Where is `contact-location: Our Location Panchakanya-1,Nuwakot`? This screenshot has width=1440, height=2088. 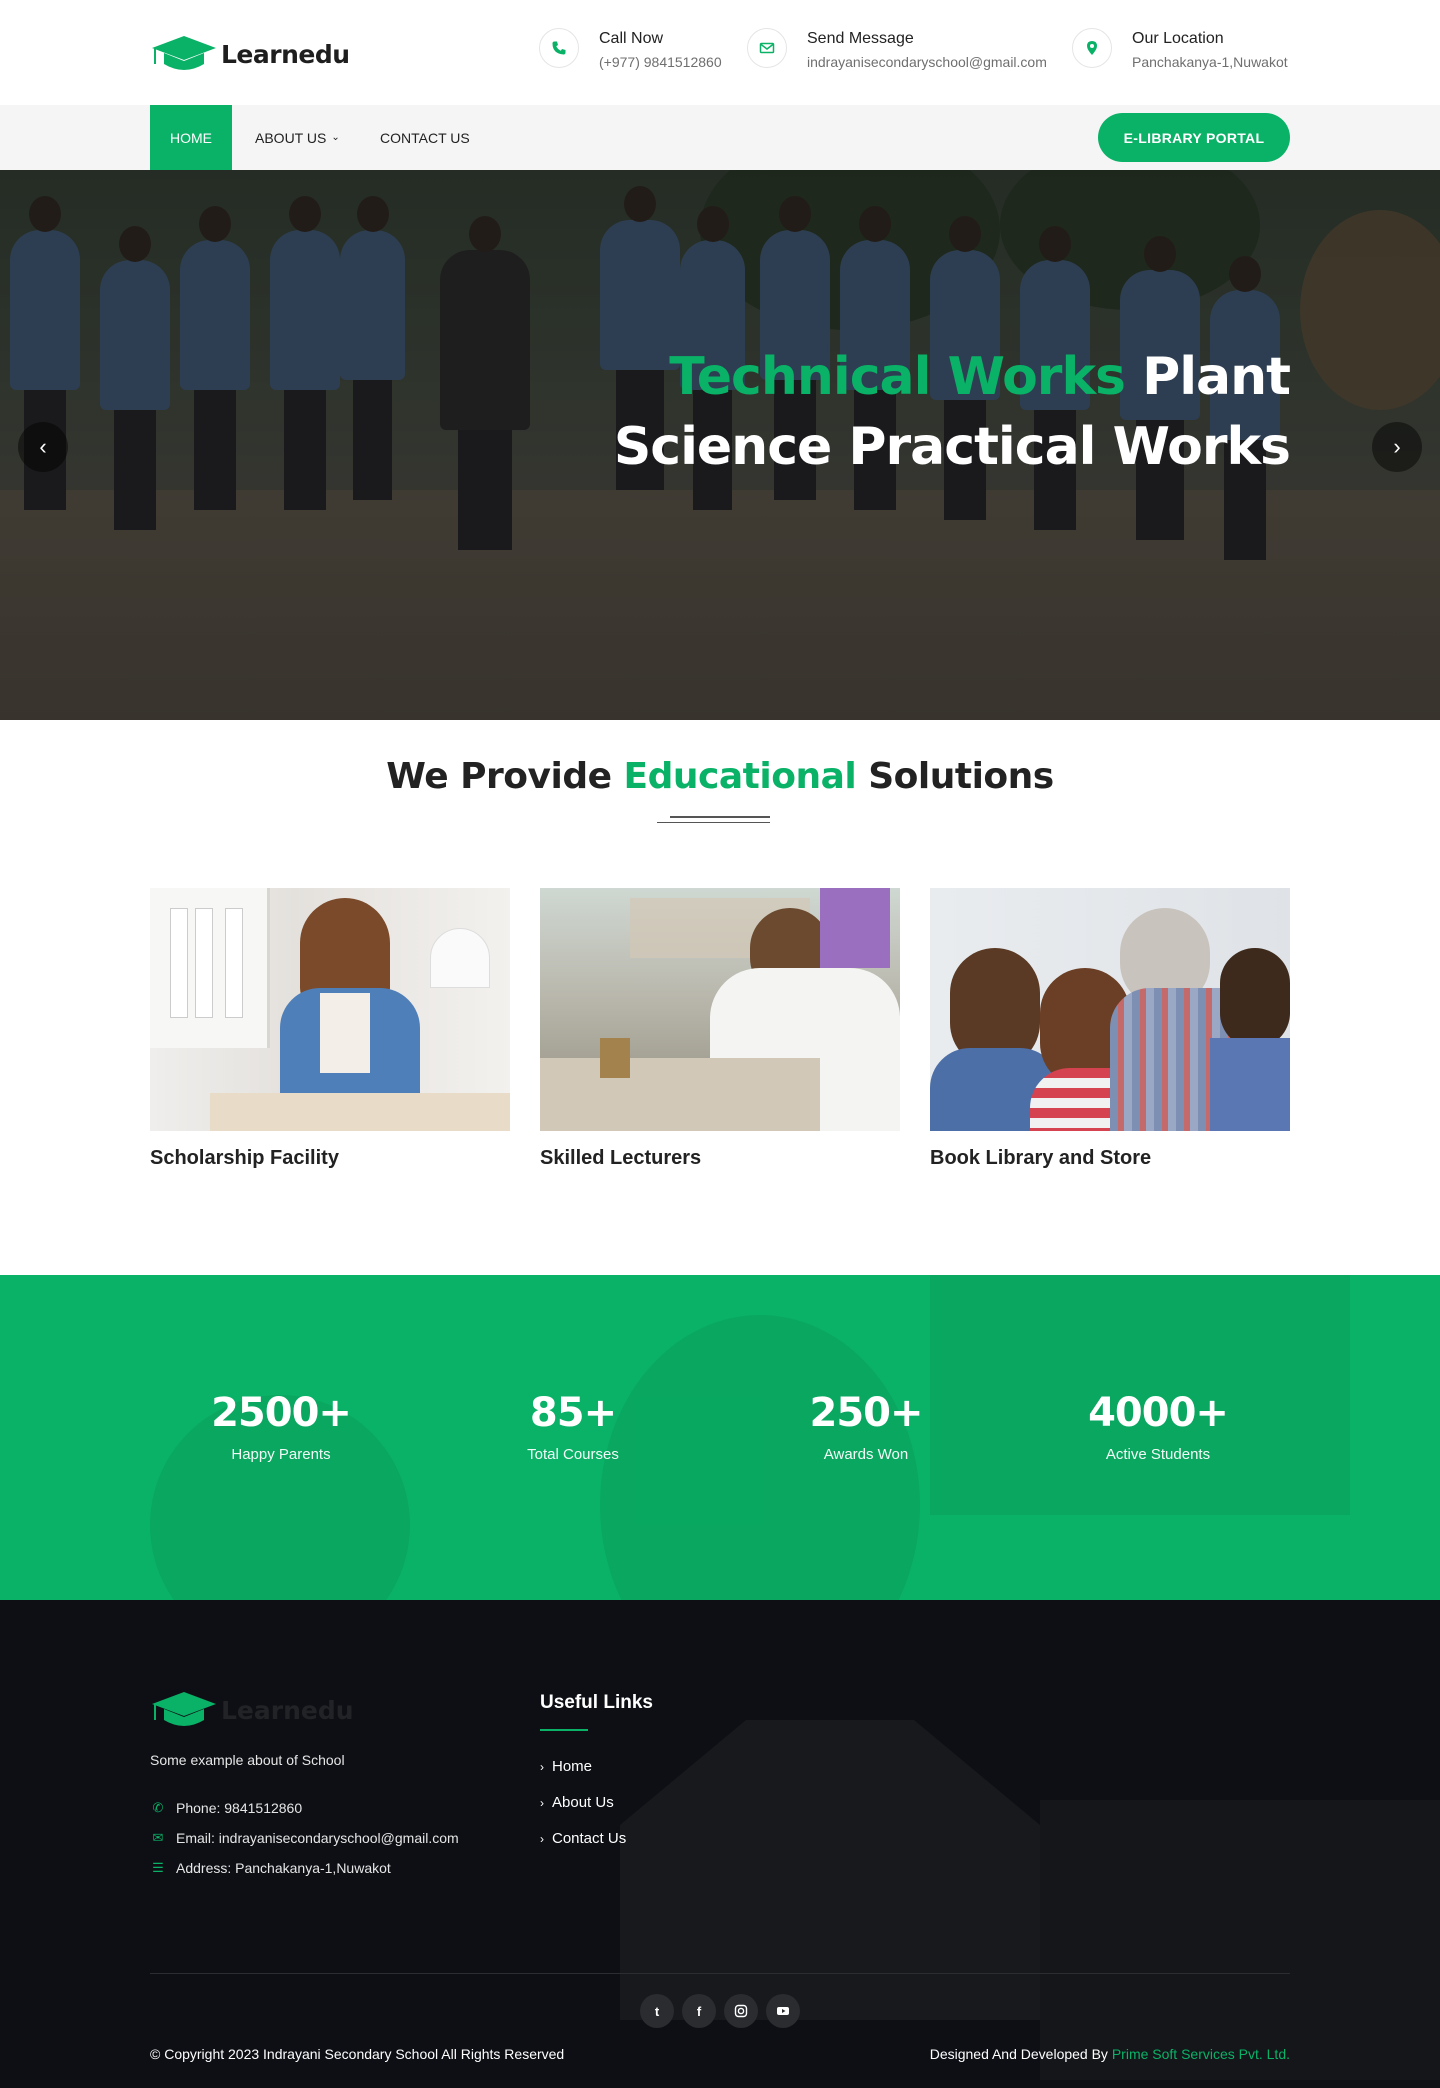 contact-location: Our Location Panchakanya-1,Nuwakot is located at coordinates (1180, 49).